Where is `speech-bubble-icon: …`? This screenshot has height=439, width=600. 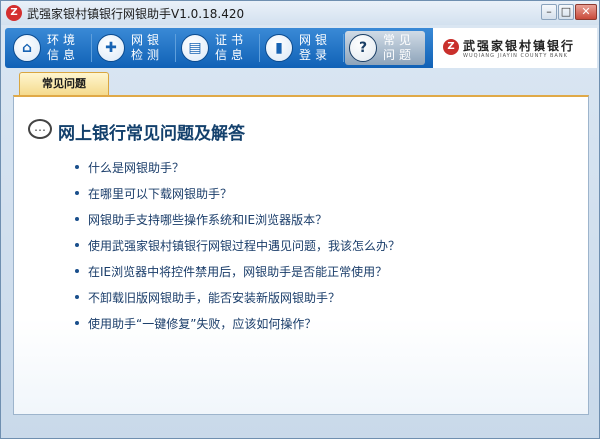
speech-bubble-icon: … is located at coordinates (40, 129).